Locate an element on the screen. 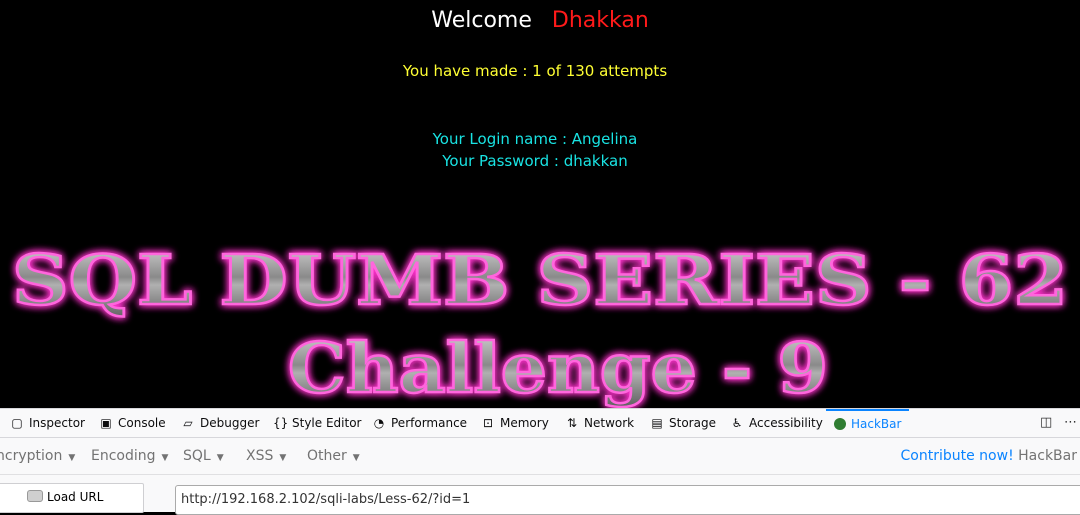 Image resolution: width=1080 pixels, height=515 pixels. login-name: Your Login name : Angelina is located at coordinates (535, 139).